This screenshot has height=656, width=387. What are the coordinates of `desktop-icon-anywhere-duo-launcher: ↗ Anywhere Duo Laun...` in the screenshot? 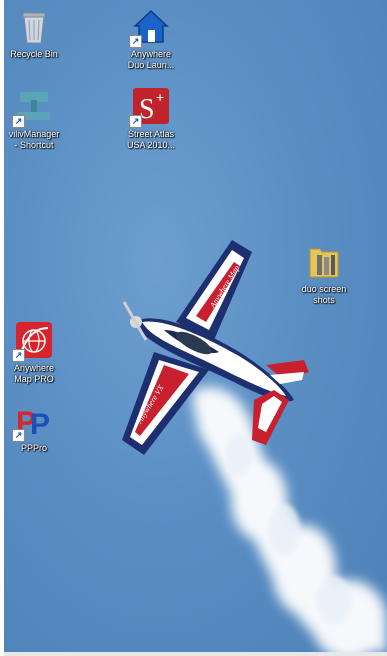 It's located at (151, 38).